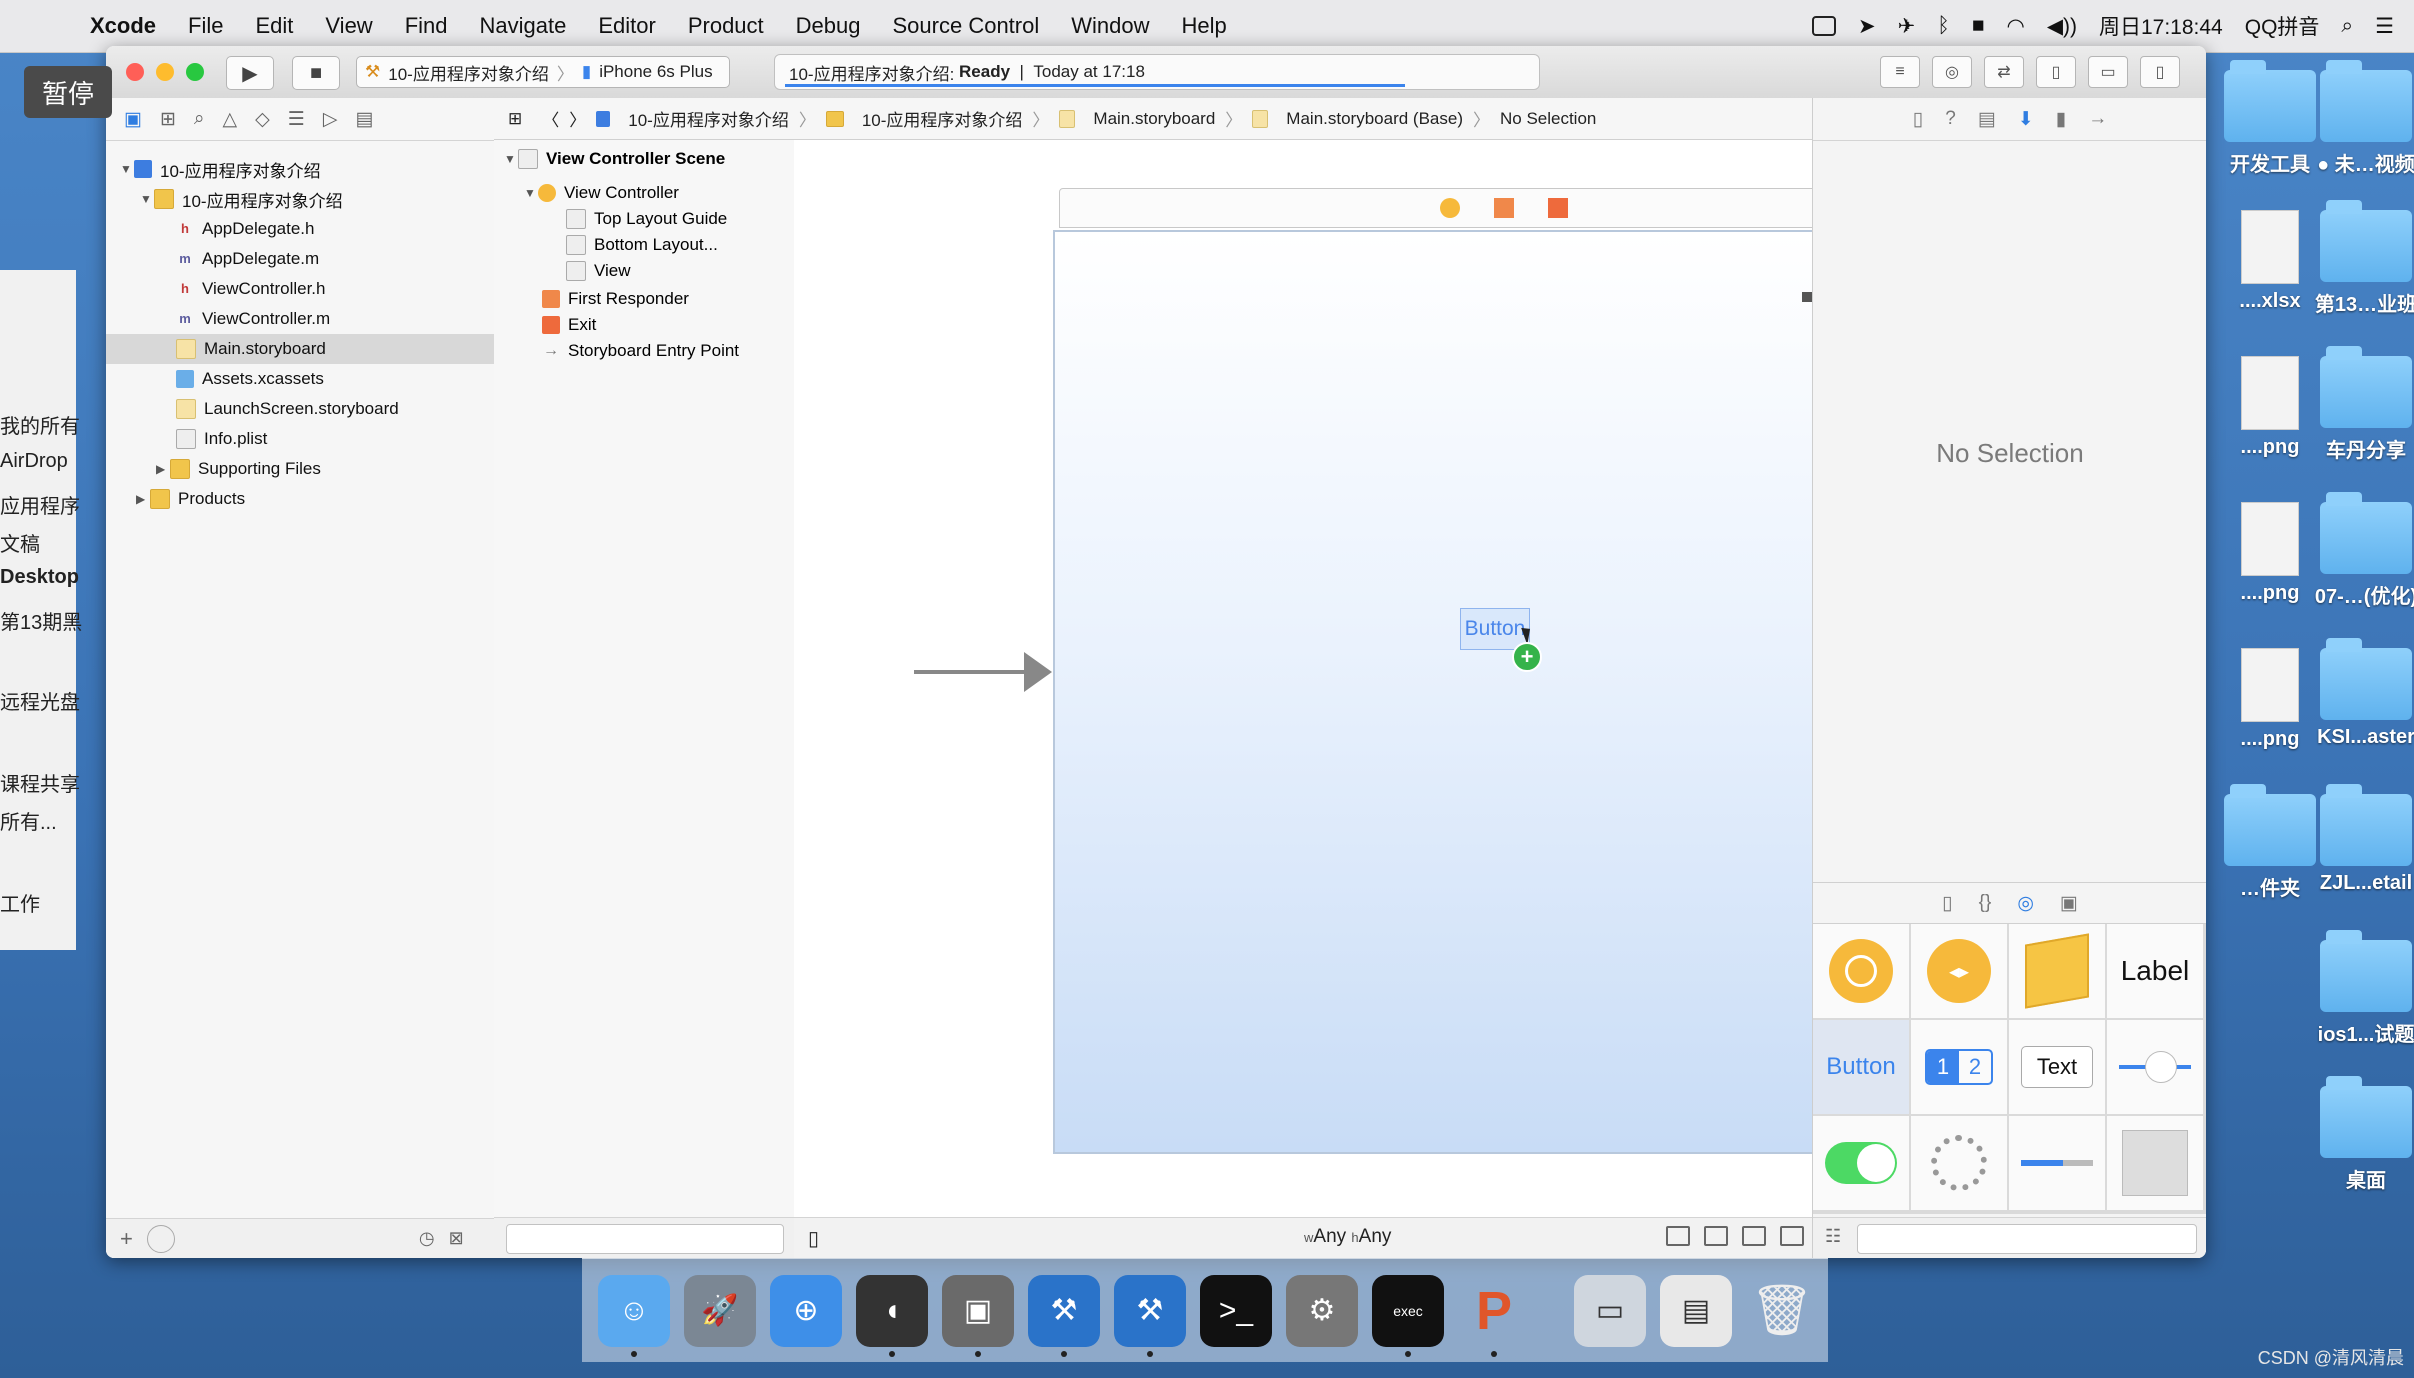 The image size is (2414, 1378). What do you see at coordinates (966, 26) in the screenshot?
I see `menu-source-control: Source Control` at bounding box center [966, 26].